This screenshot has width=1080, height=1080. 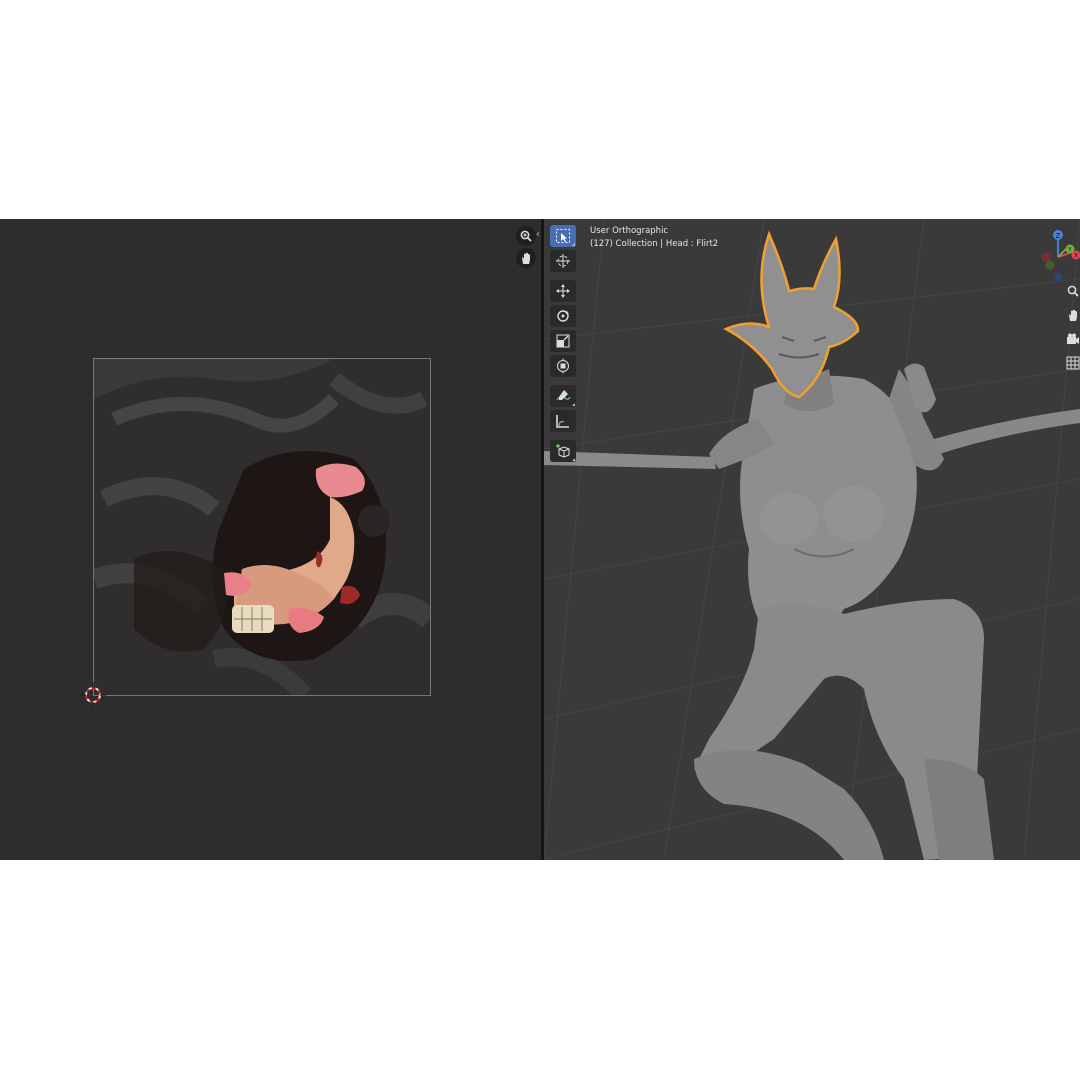 I want to click on annotate-icon, so click(x=563, y=396).